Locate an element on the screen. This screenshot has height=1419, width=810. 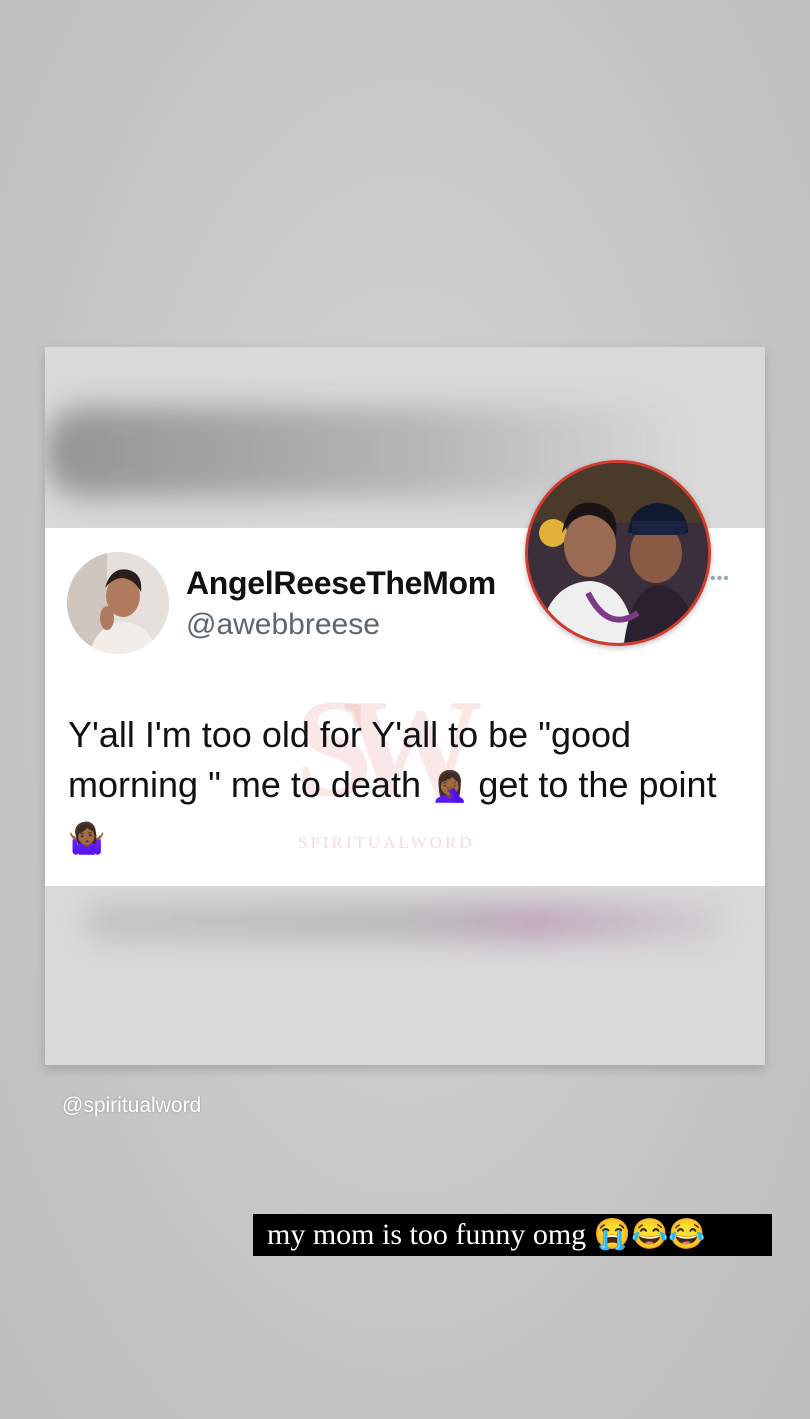
user-handle: @awebbreese is located at coordinates (283, 625).